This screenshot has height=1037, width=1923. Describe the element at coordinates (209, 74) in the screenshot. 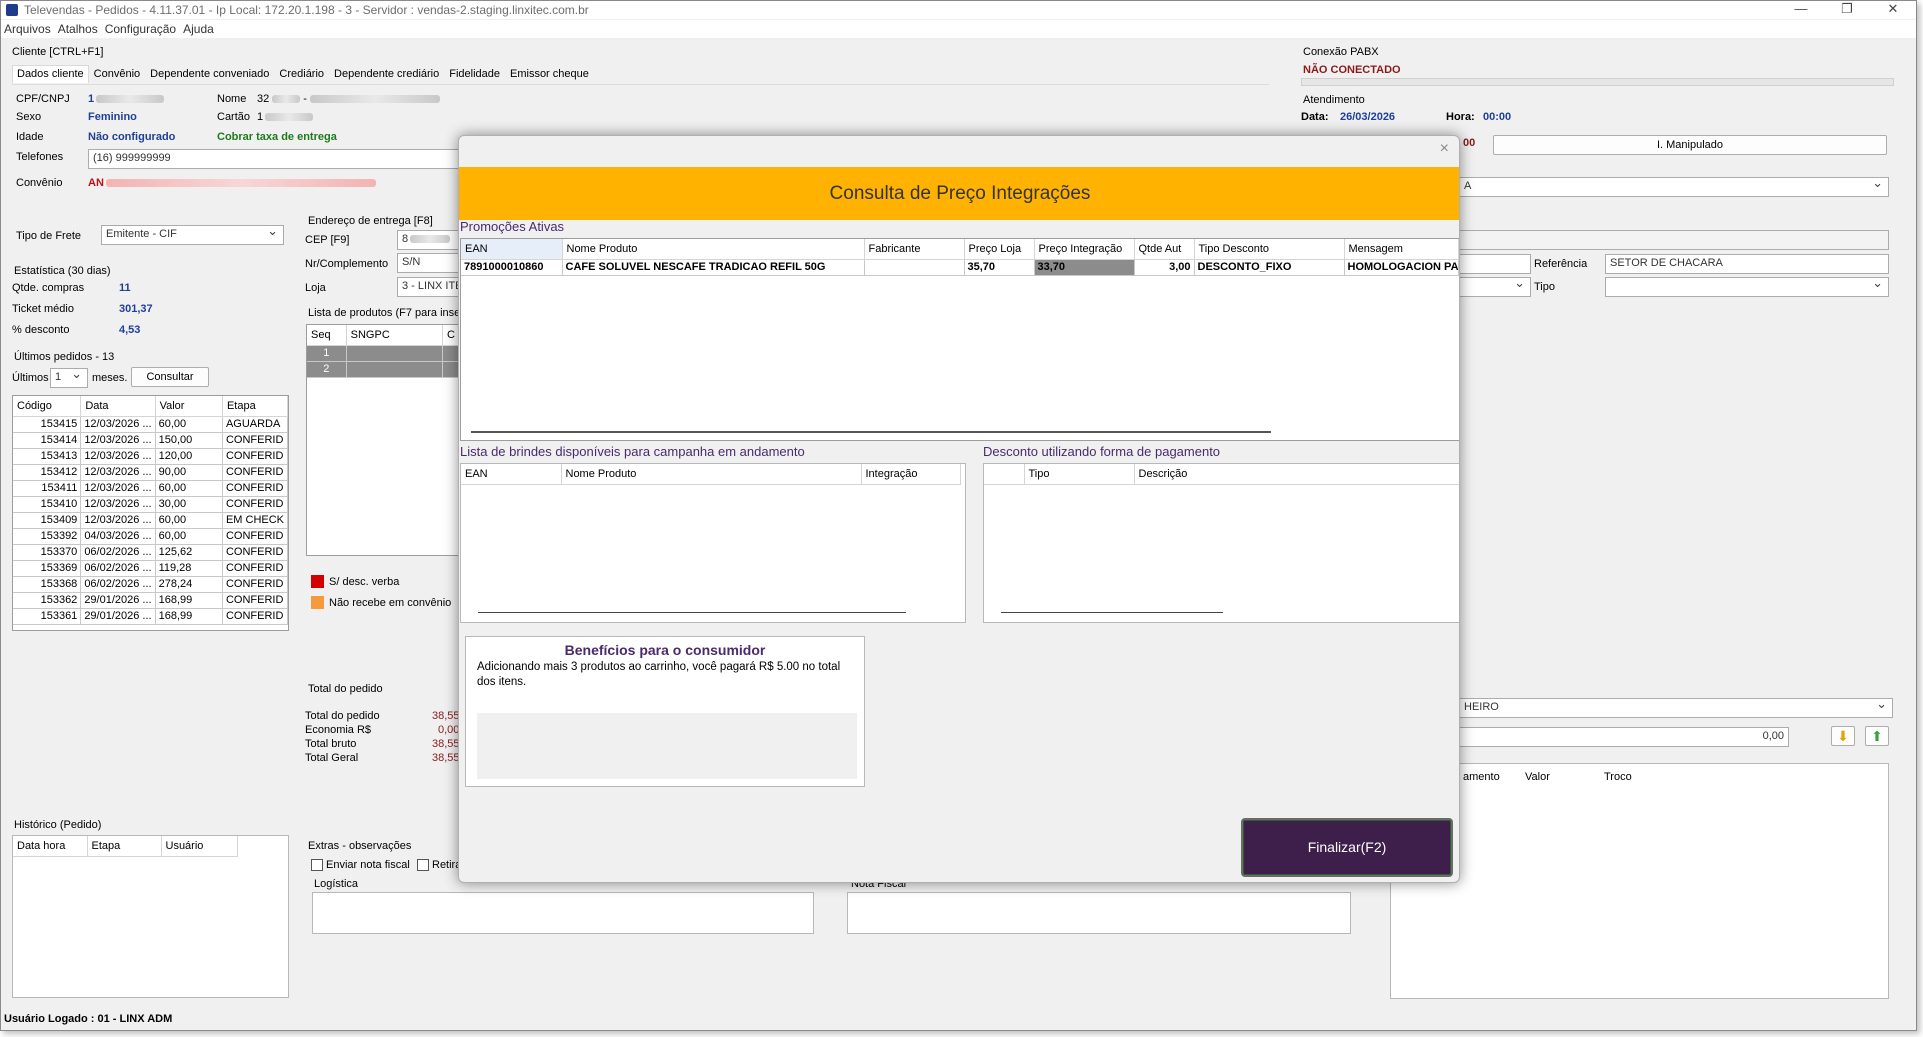

I see `tab-dependente-conveniado: Dependente conveniado` at that location.